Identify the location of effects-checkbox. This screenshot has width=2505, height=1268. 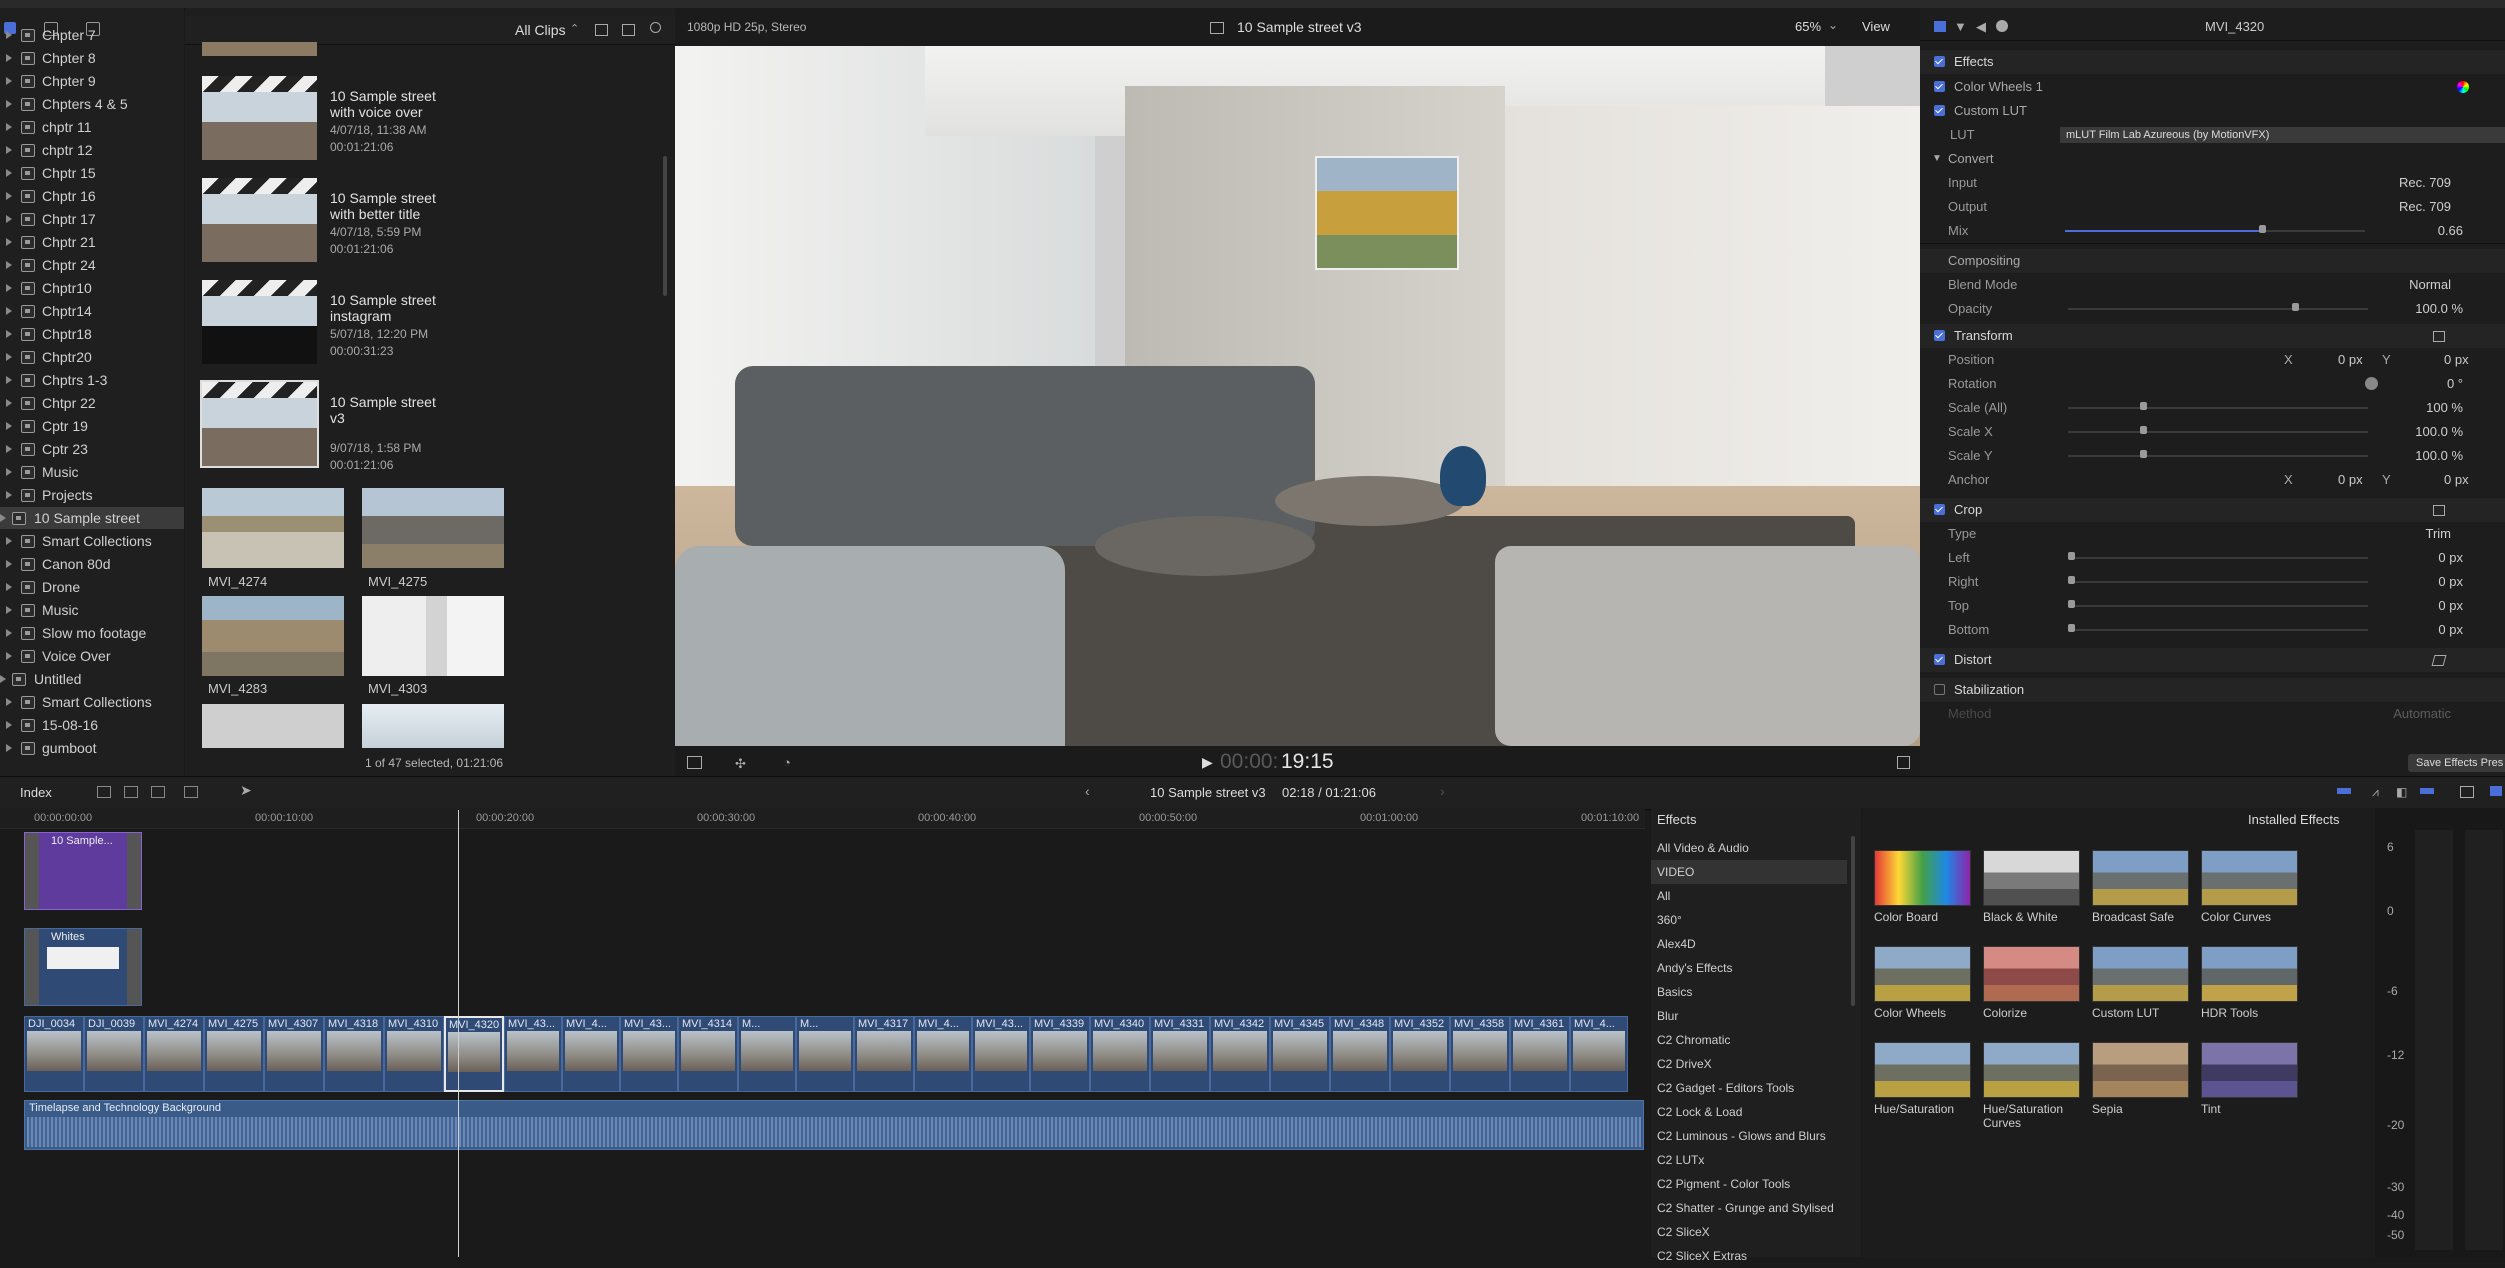
(1939, 61).